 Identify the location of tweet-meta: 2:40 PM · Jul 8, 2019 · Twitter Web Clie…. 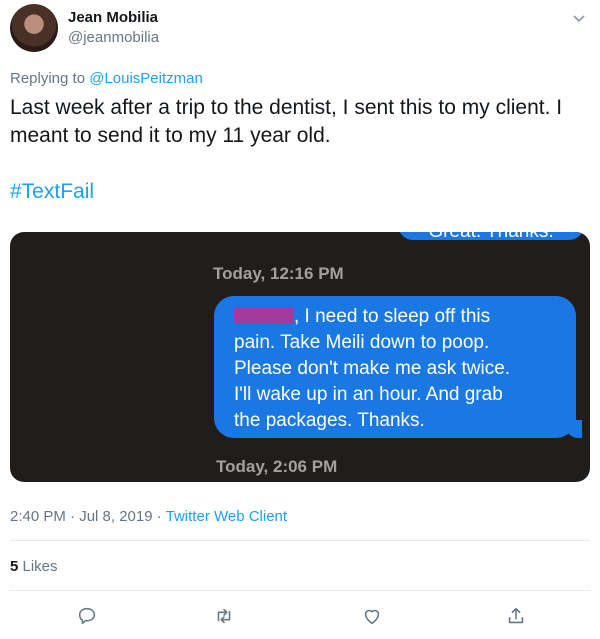
(148, 516).